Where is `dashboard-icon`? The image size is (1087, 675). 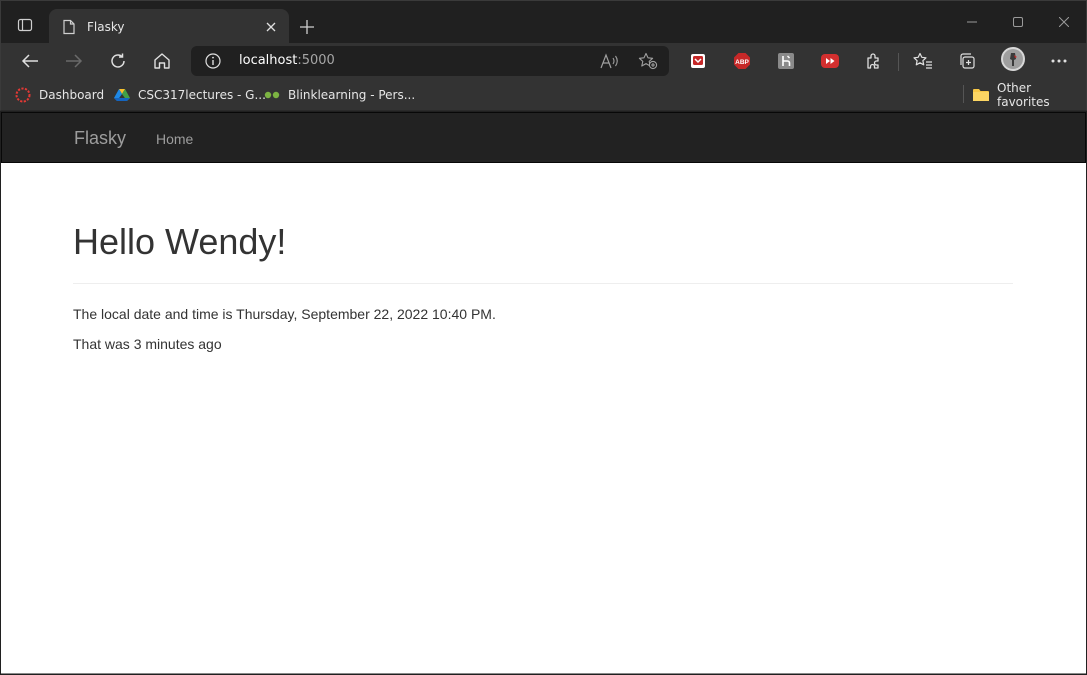
dashboard-icon is located at coordinates (23, 95).